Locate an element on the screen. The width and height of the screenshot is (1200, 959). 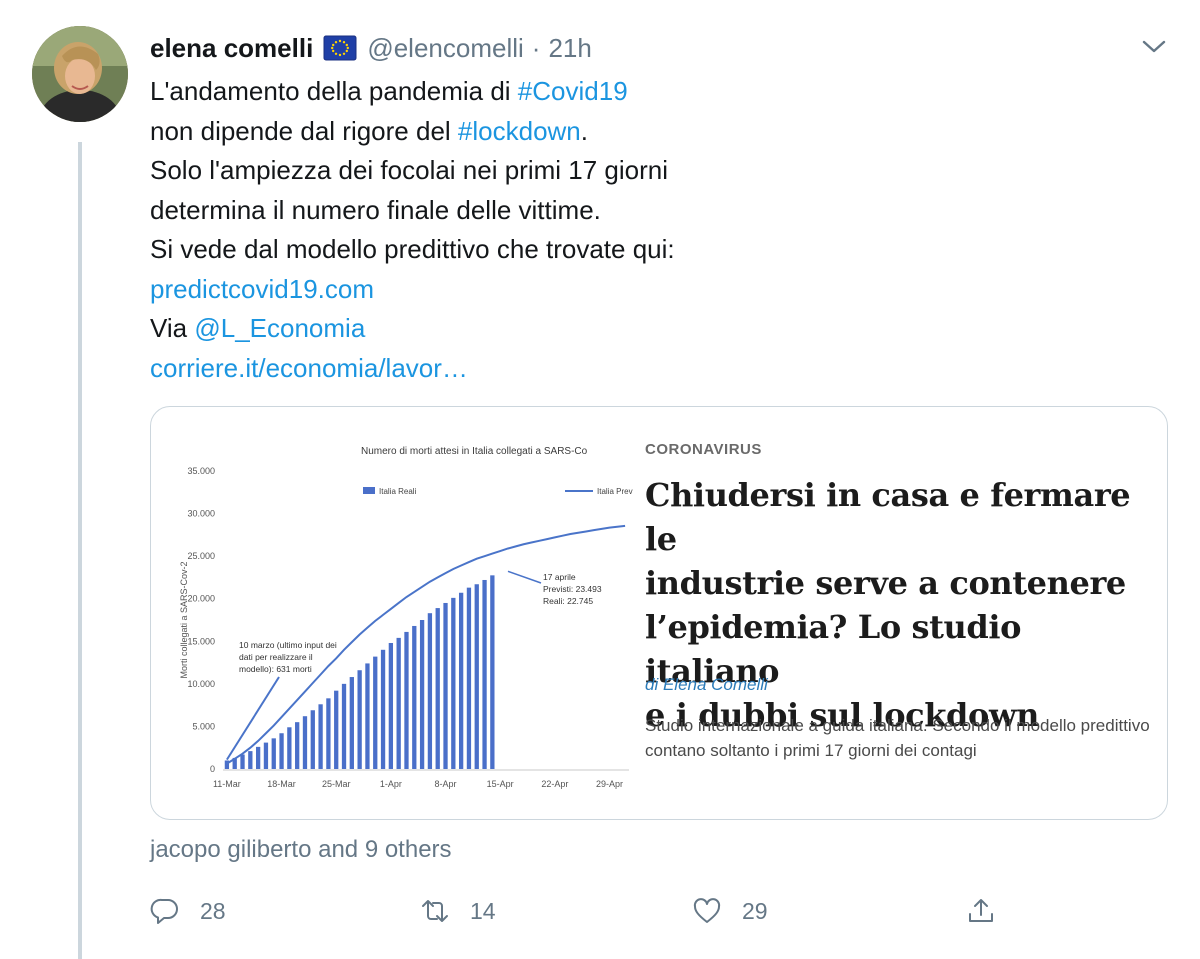
y-tick-label: 35.000 is located at coordinates (201, 471).